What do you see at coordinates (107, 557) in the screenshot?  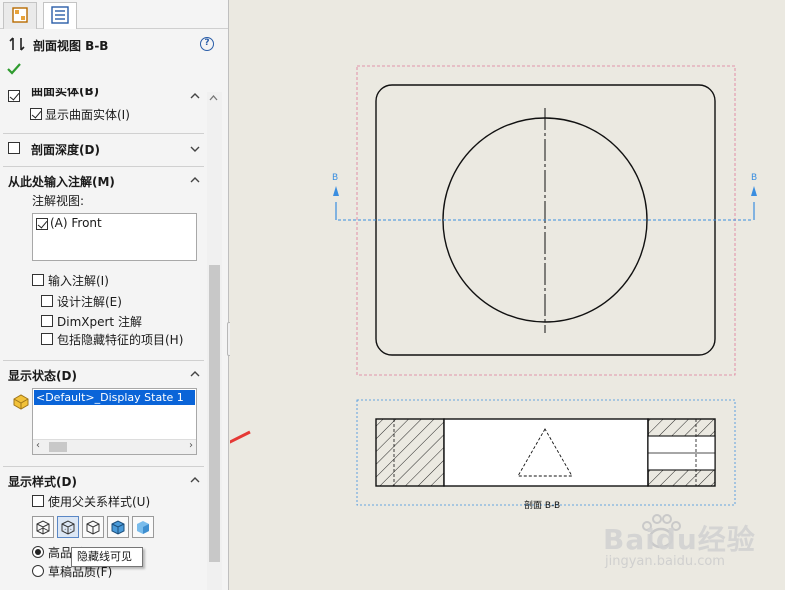 I see `tooltip: 隐藏线可见` at bounding box center [107, 557].